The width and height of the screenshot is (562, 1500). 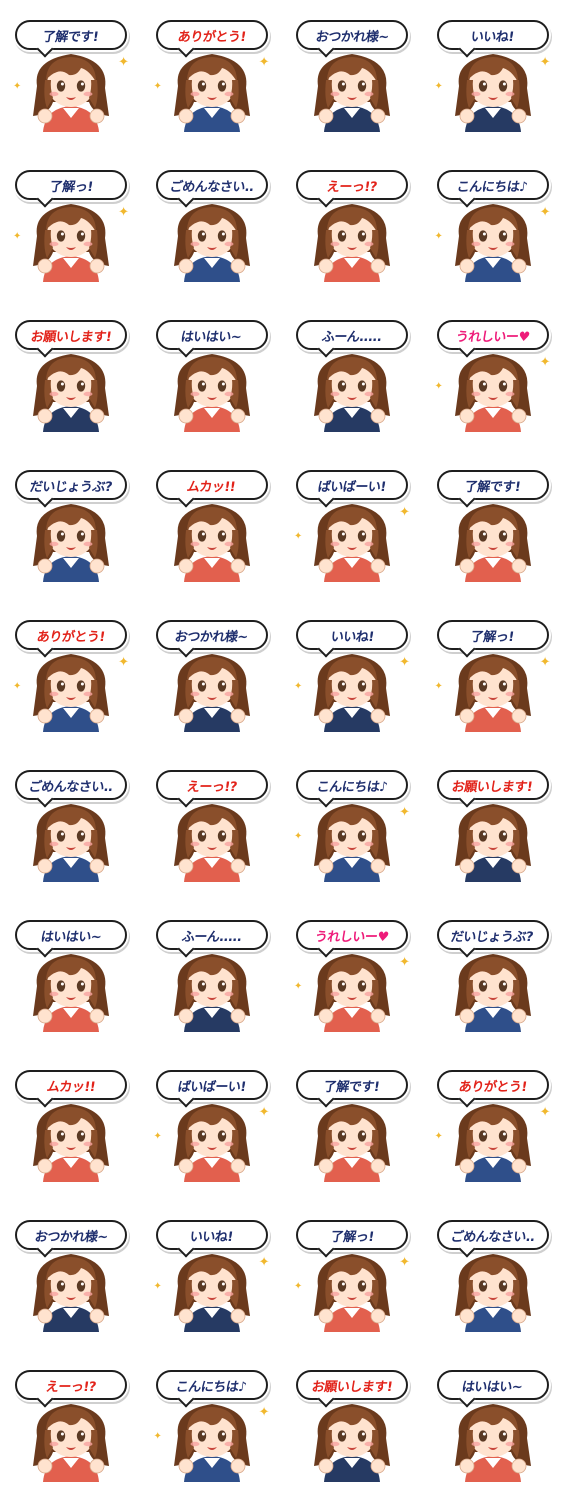 What do you see at coordinates (492, 785) in the screenshot?
I see `speech-bubble: お願いします!` at bounding box center [492, 785].